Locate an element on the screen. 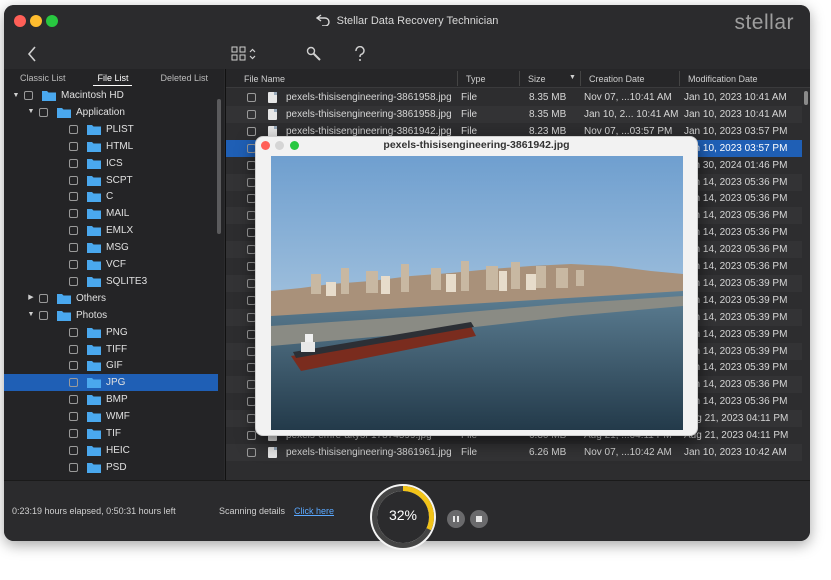 The width and height of the screenshot is (831, 580). tree-item-sqlite3: SQLITE3 is located at coordinates (111, 281).